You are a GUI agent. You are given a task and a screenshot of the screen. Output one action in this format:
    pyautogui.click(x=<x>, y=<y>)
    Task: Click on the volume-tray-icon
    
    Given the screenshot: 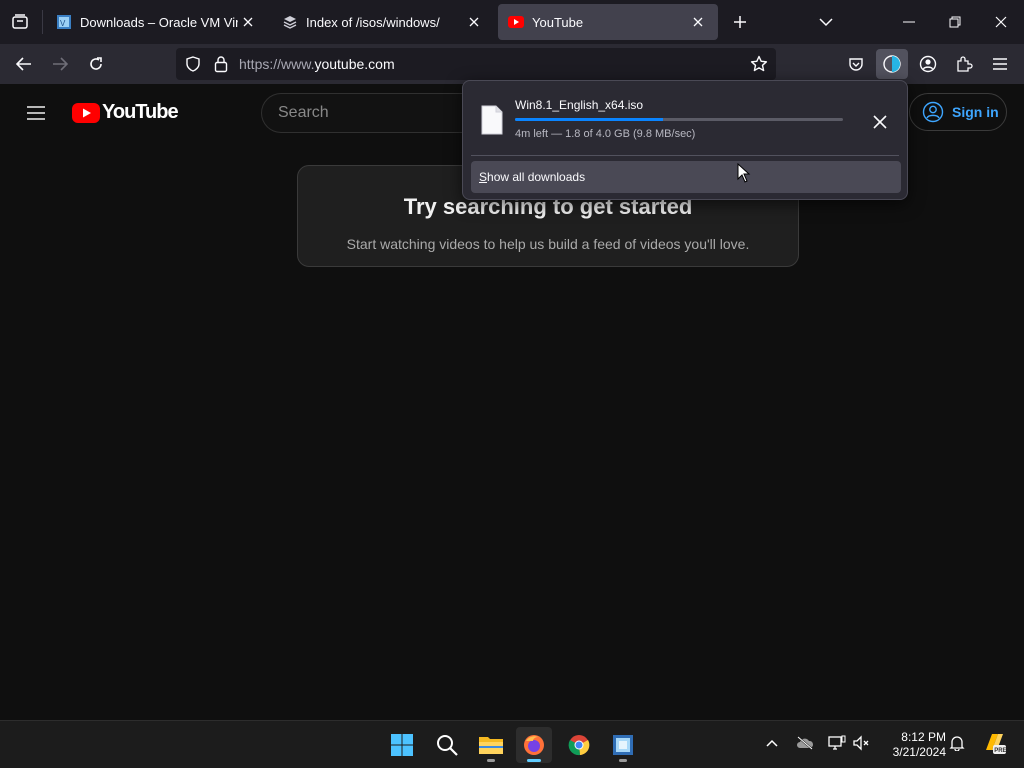 What is the action you would take?
    pyautogui.click(x=862, y=743)
    